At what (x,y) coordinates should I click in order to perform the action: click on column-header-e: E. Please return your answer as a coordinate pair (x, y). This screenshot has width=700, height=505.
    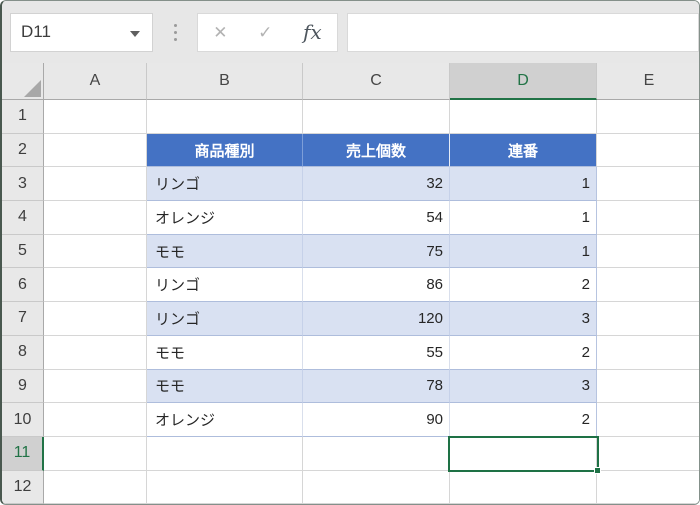
    Looking at the image, I should click on (648, 81).